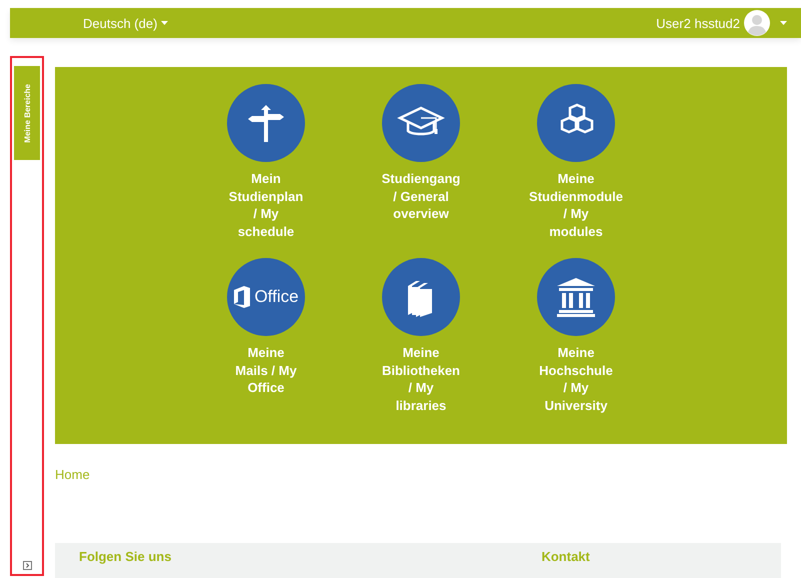 The image size is (801, 578). What do you see at coordinates (27, 113) in the screenshot?
I see `sidebar-tab: Meine Bereiche` at bounding box center [27, 113].